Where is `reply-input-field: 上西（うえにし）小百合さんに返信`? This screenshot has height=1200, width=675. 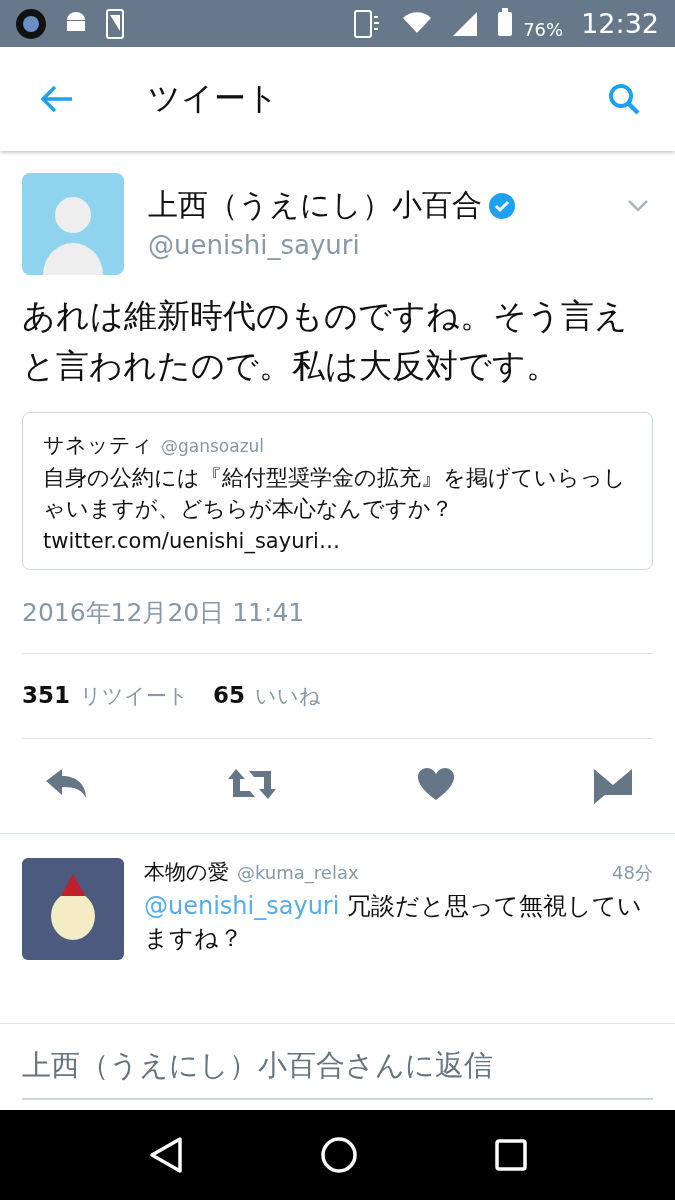 reply-input-field: 上西（うえにし）小百合さんに返信 is located at coordinates (337, 1067).